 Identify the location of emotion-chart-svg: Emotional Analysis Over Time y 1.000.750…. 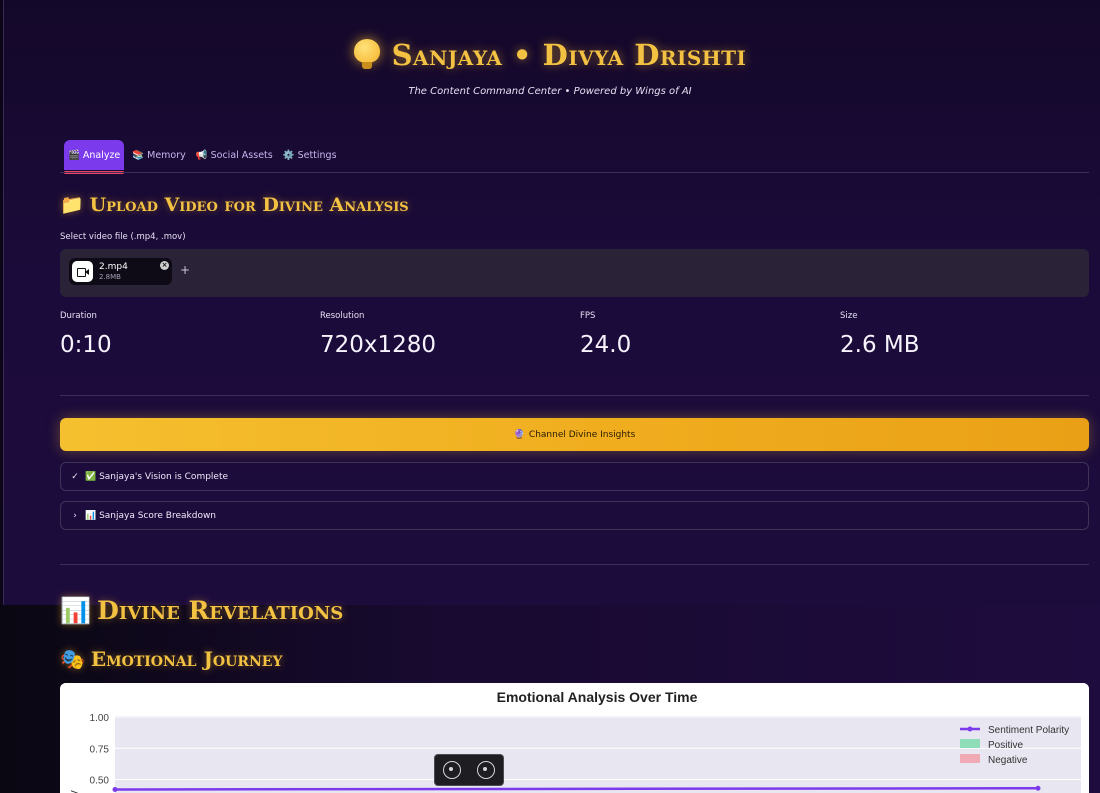
(574, 738).